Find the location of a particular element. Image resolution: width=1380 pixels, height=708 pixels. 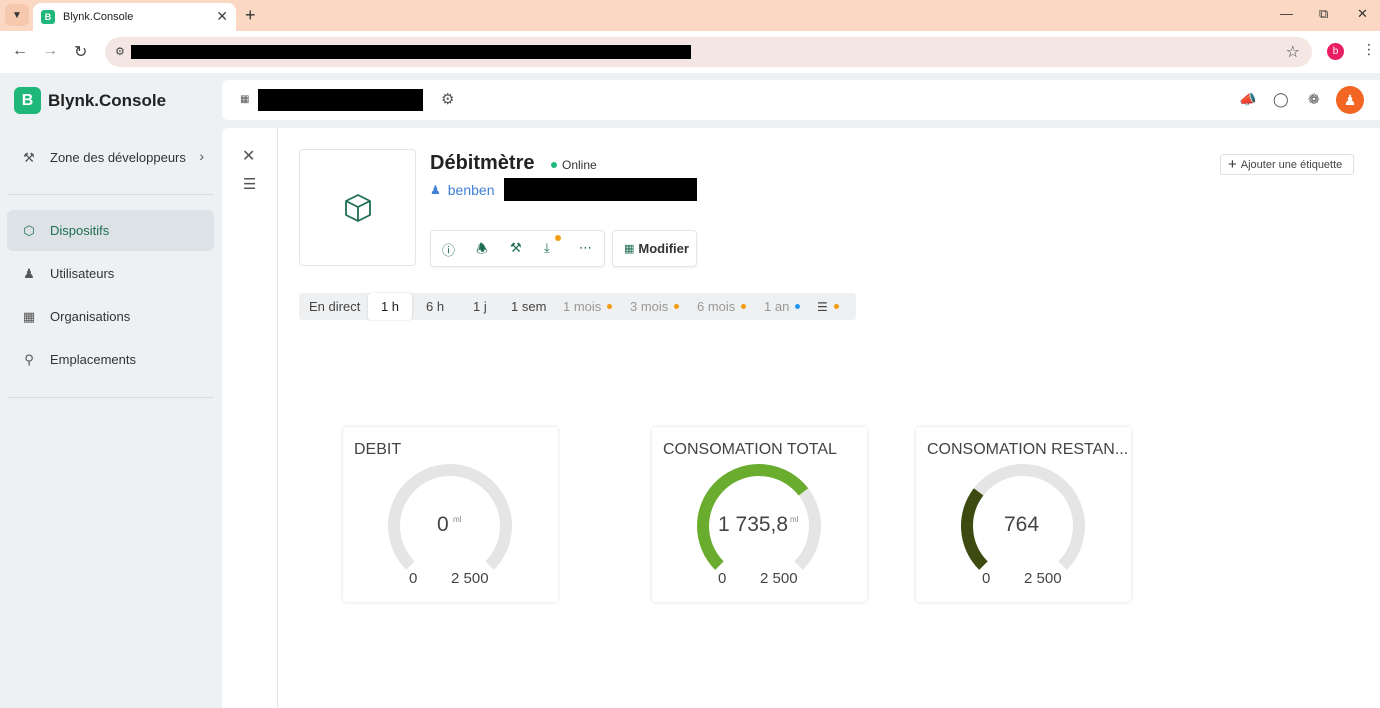

favicon-icon: B is located at coordinates (48, 17).